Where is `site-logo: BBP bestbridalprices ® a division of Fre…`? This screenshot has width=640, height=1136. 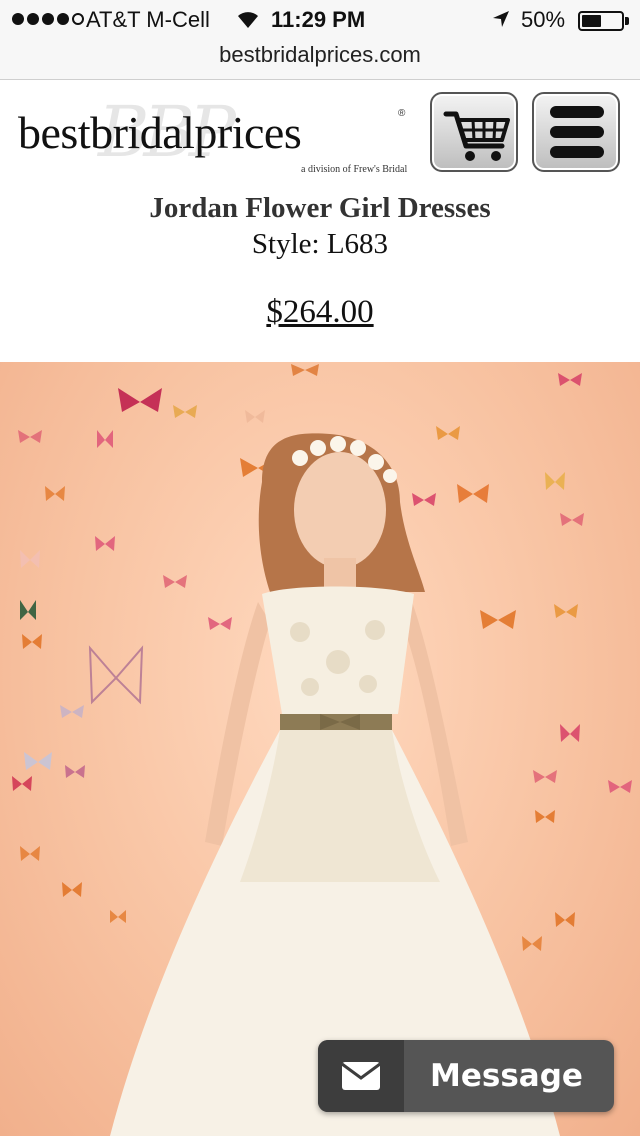 site-logo: BBP bestbridalprices ® a division of Fre… is located at coordinates (218, 133).